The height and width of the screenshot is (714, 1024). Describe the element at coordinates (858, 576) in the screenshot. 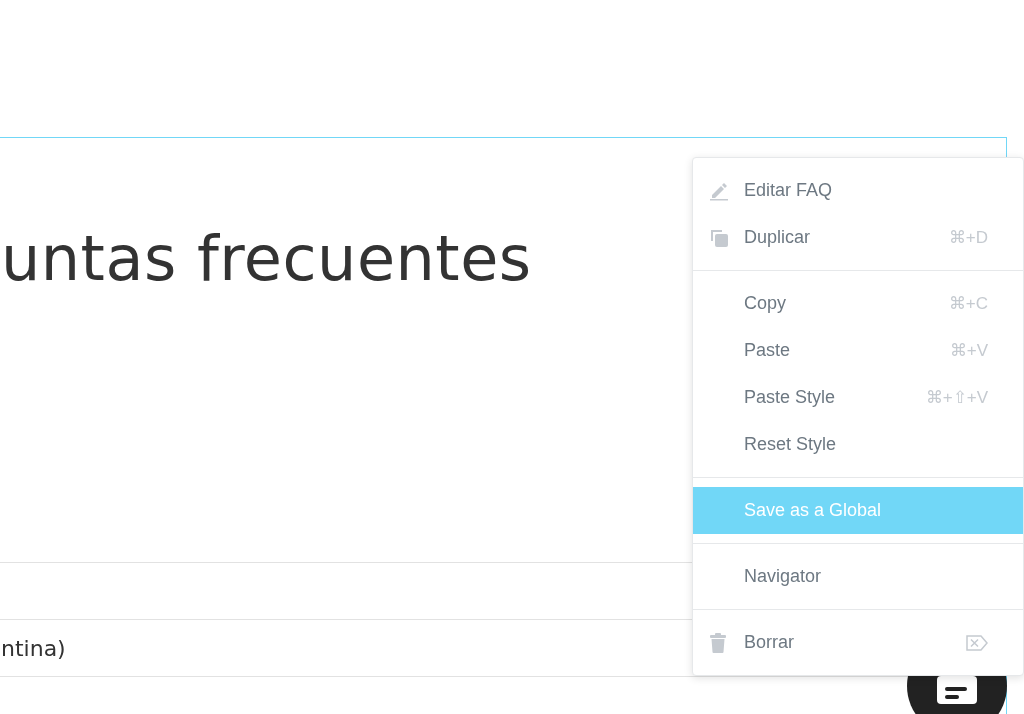

I see `menu-item: Navigator` at that location.